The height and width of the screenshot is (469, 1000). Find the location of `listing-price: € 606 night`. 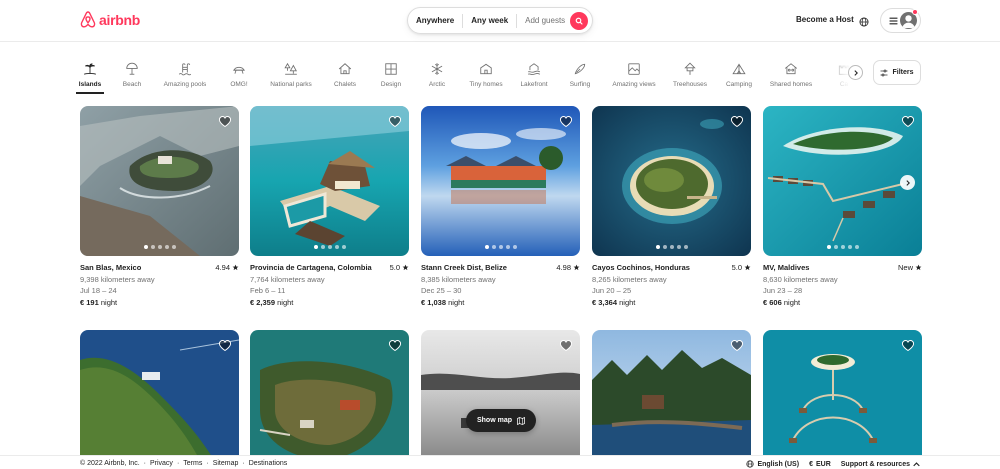

listing-price: € 606 night is located at coordinates (842, 303).